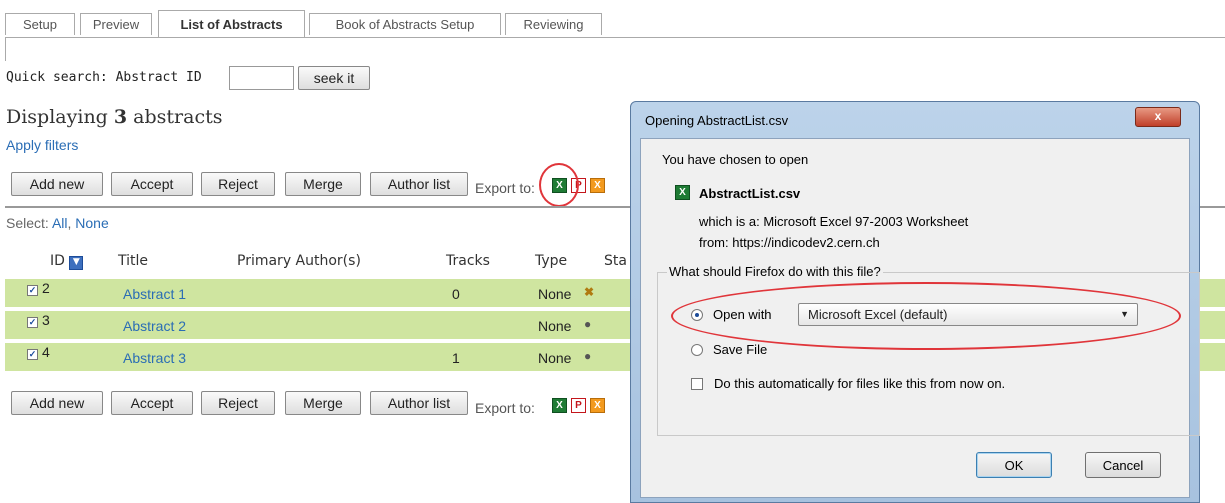 The image size is (1225, 503). Describe the element at coordinates (878, 314) in the screenshot. I see `application-select-value: Microsoft Excel (default)` at that location.